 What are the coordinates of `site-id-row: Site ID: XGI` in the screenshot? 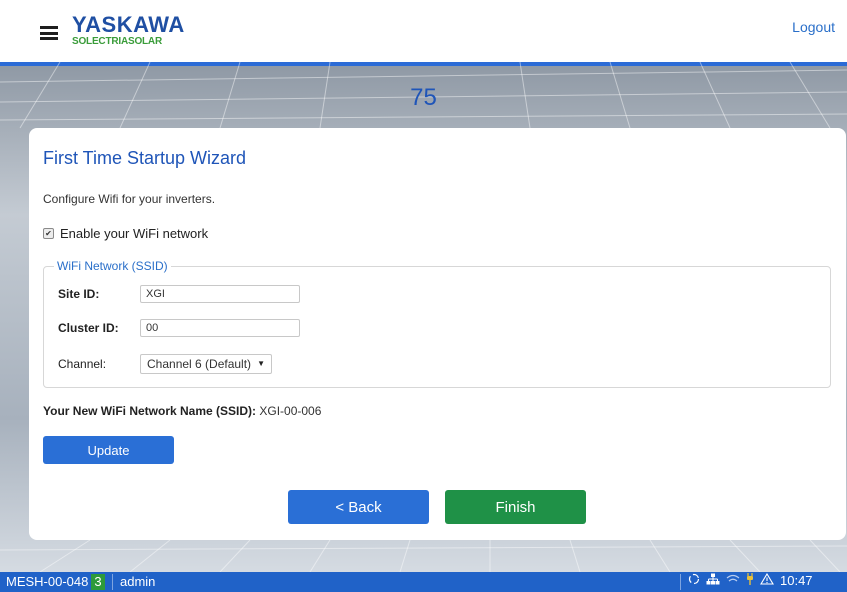 It's located at (179, 294).